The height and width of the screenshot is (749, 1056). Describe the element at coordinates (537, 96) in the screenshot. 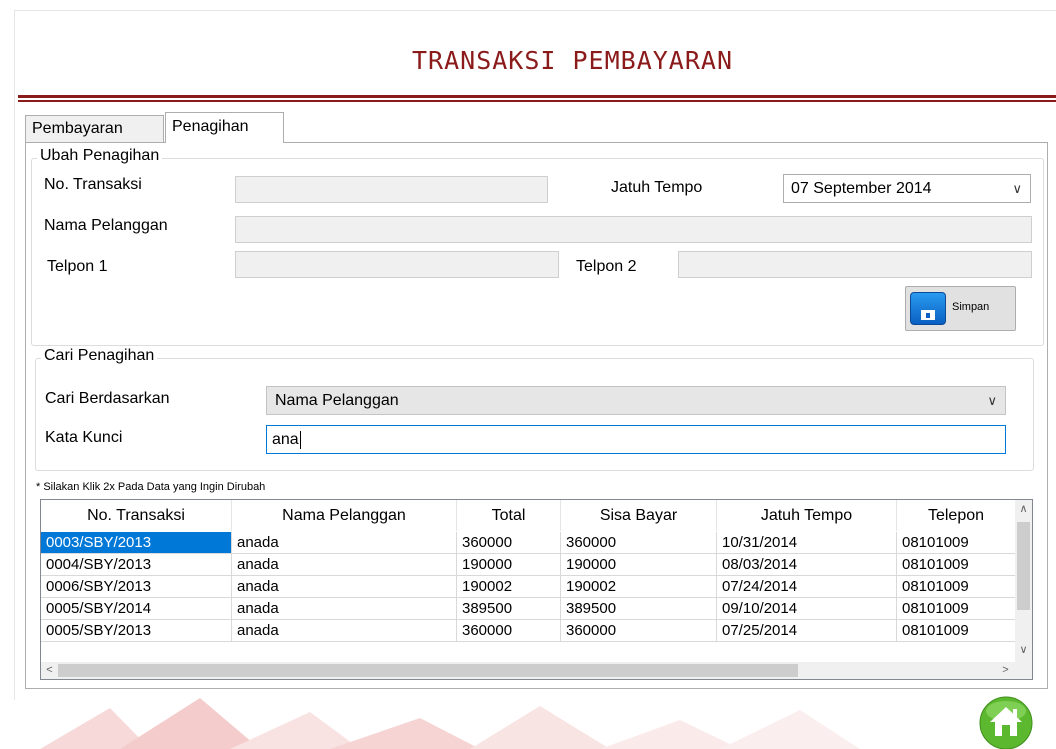

I see `title-divider` at that location.